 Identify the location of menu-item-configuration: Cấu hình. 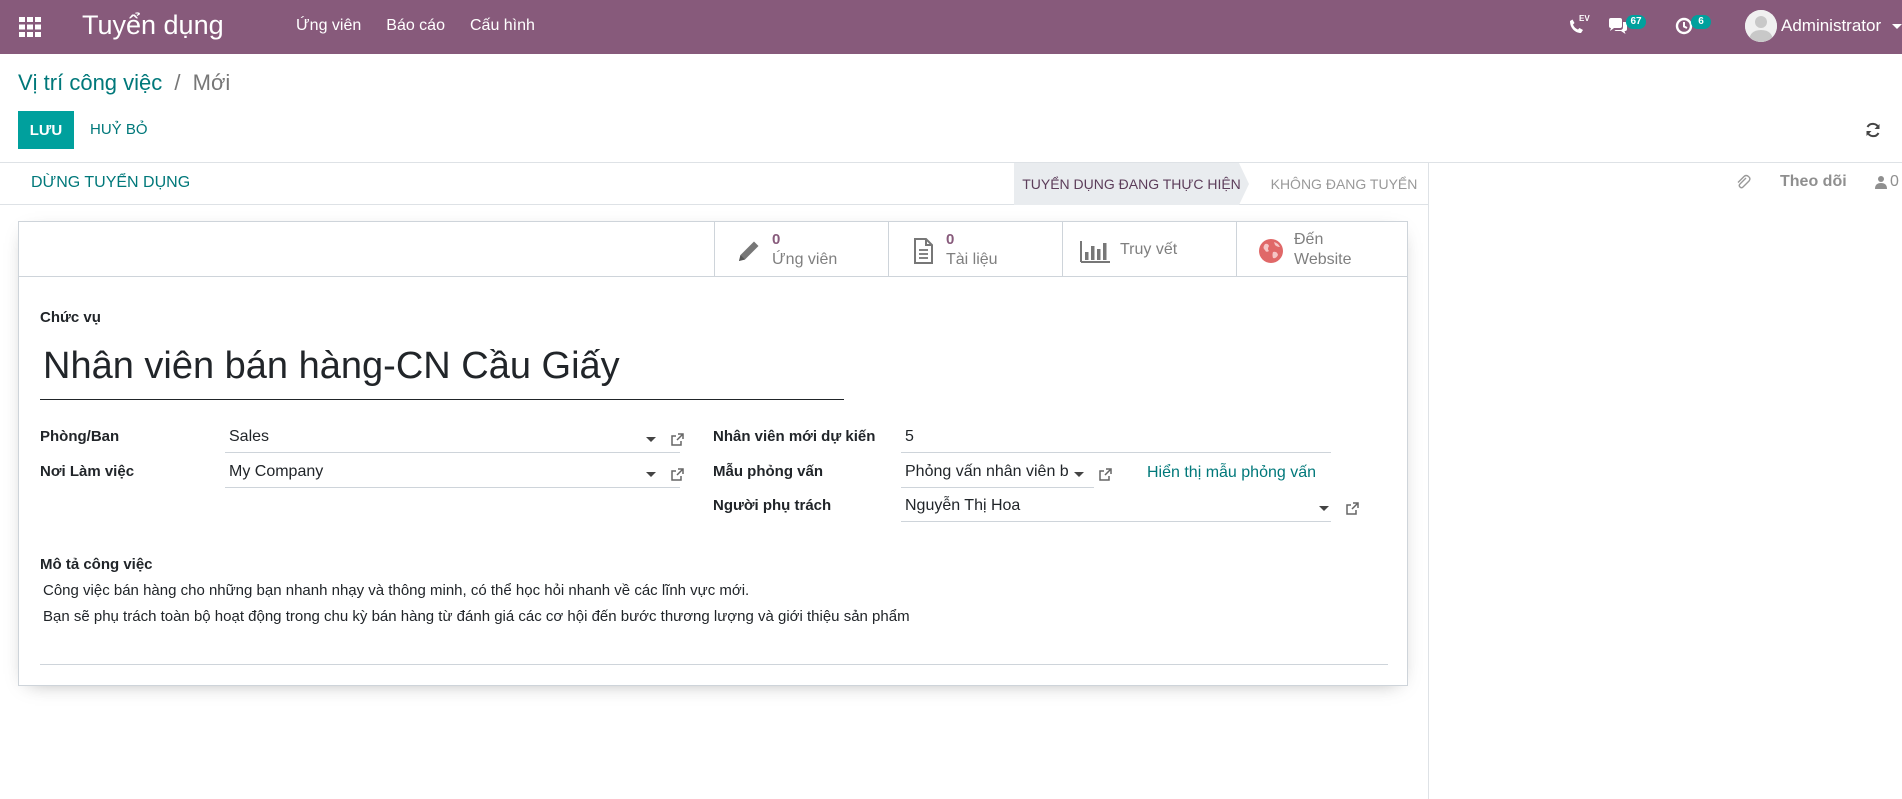
(502, 26).